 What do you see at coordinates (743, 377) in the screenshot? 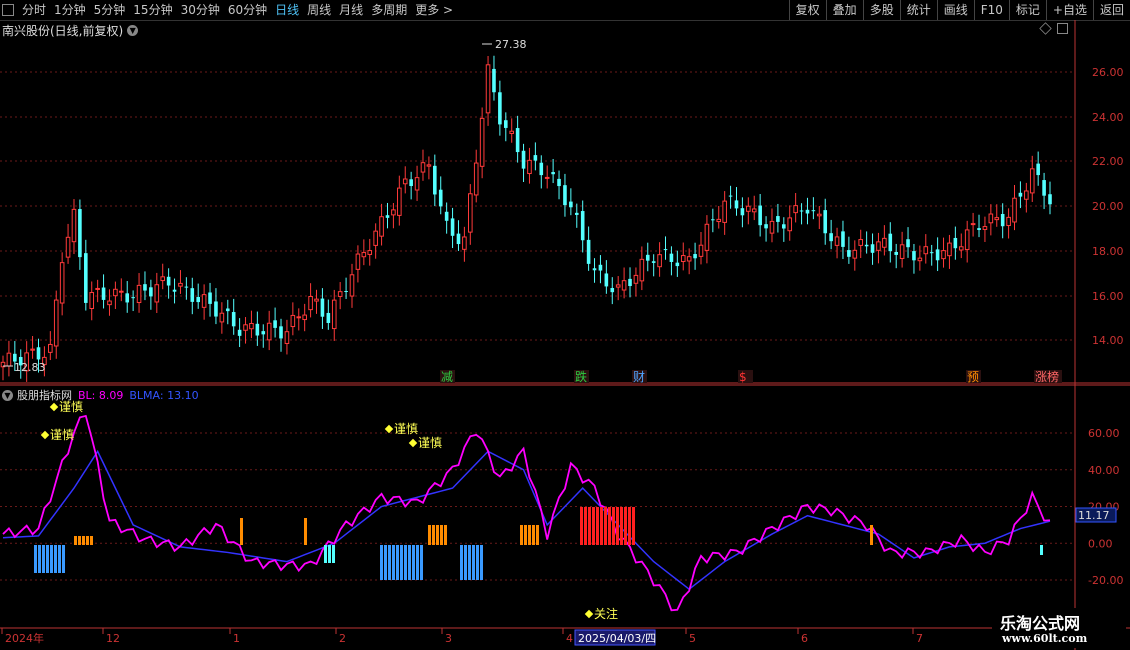
I see `event-tag-text: $` at bounding box center [743, 377].